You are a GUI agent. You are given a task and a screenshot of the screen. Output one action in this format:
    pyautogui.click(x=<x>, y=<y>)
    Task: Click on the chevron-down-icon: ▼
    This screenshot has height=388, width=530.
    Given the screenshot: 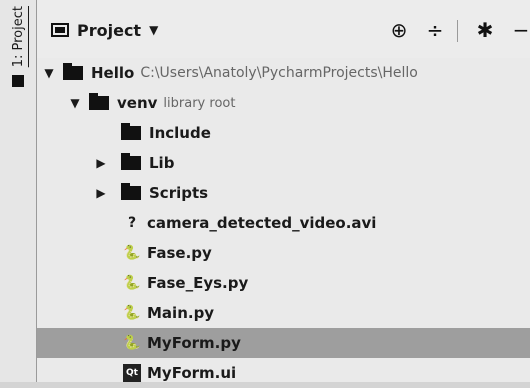 What is the action you would take?
    pyautogui.click(x=154, y=30)
    